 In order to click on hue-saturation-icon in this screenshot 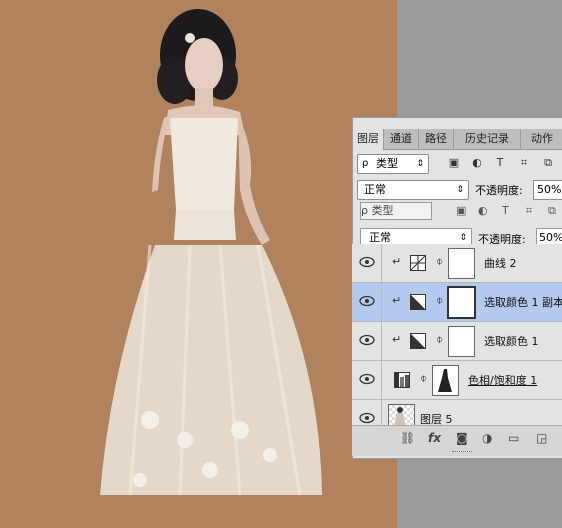, I will do `click(402, 380)`.